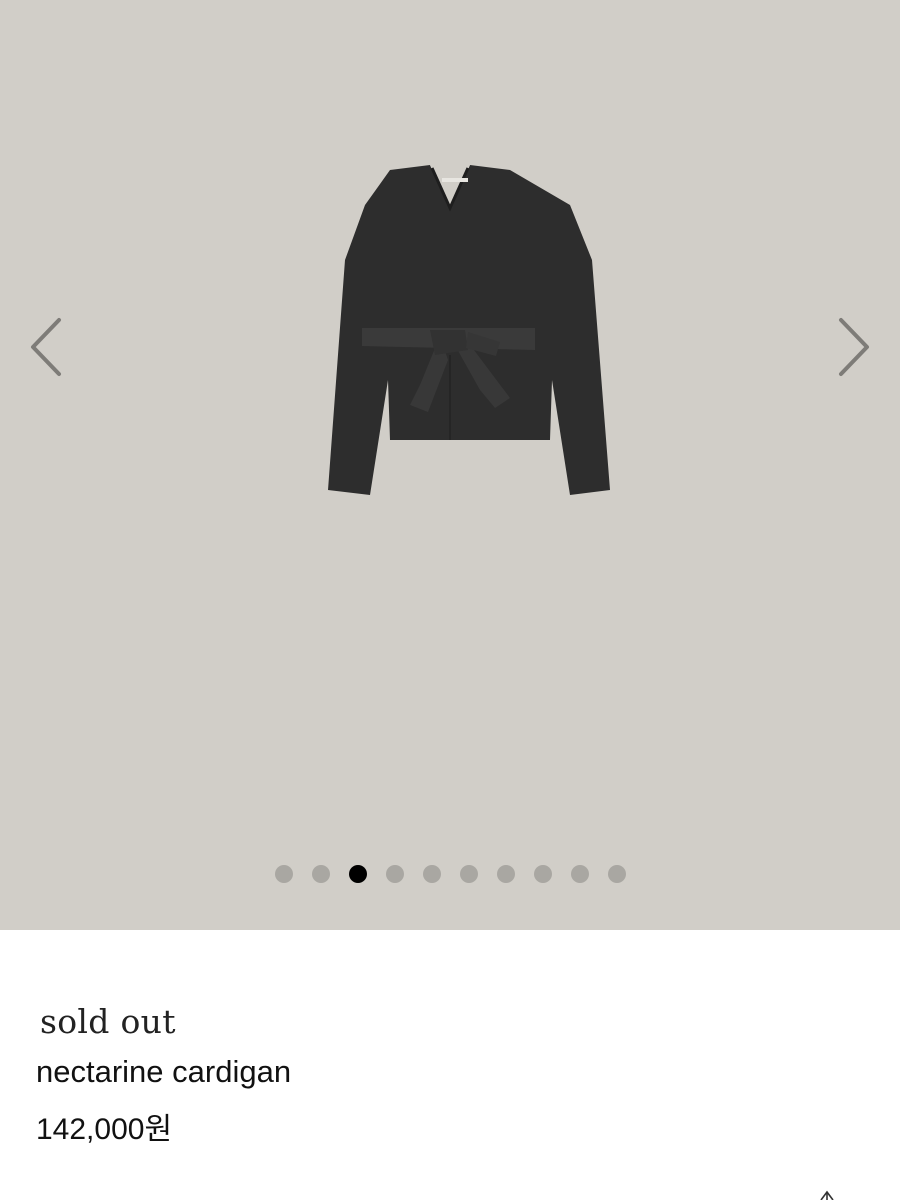 This screenshot has width=900, height=1200. What do you see at coordinates (108, 1021) in the screenshot?
I see `sold-out-label: sold out` at bounding box center [108, 1021].